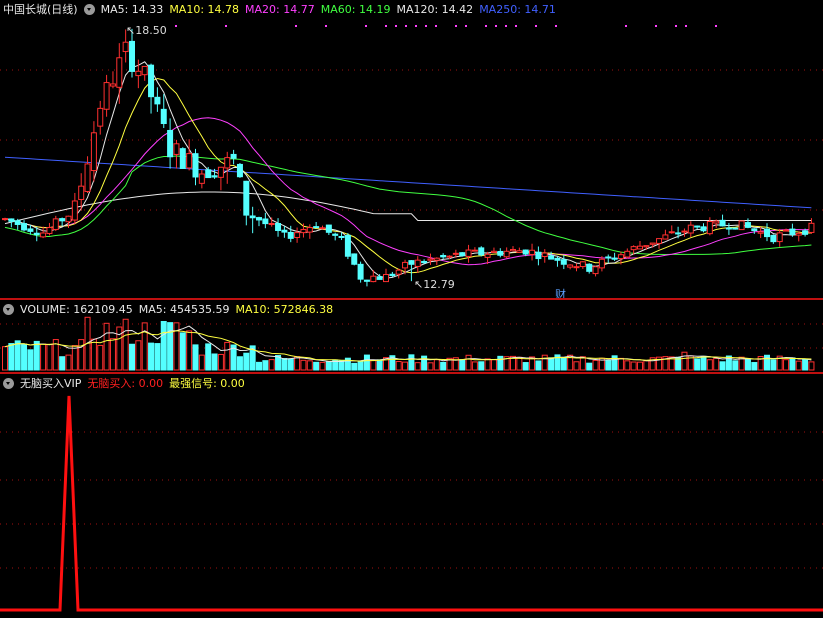  Describe the element at coordinates (8, 309) in the screenshot. I see `volume-collapse-icon` at that location.